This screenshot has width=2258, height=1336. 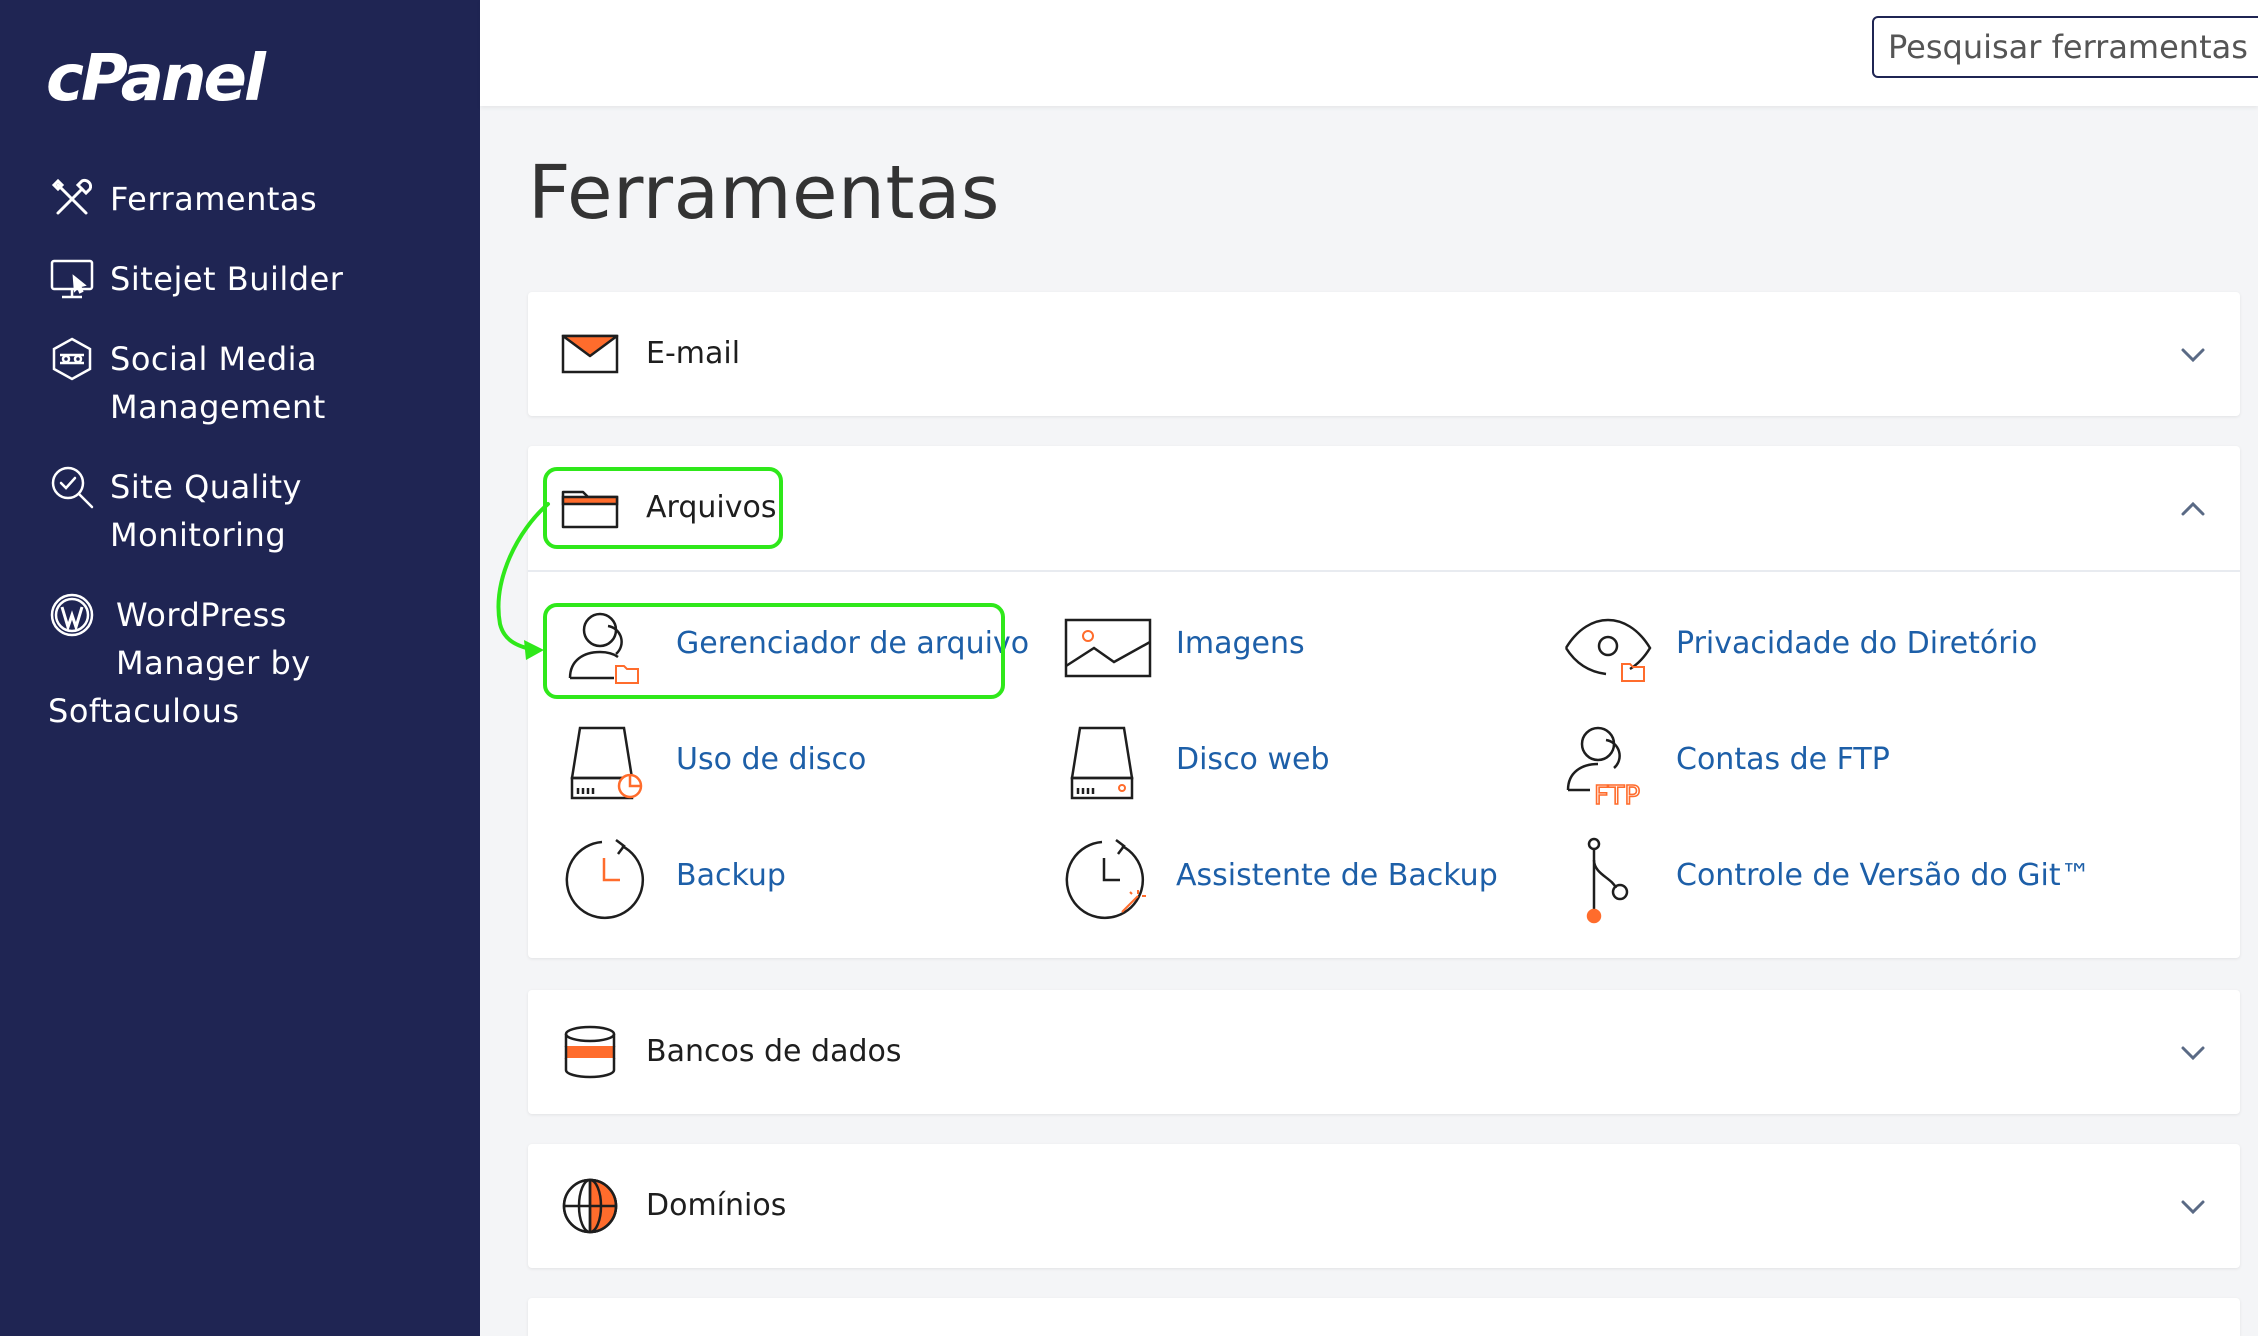 I want to click on section-databases-header: Bancos de dados, so click(x=1384, y=1052).